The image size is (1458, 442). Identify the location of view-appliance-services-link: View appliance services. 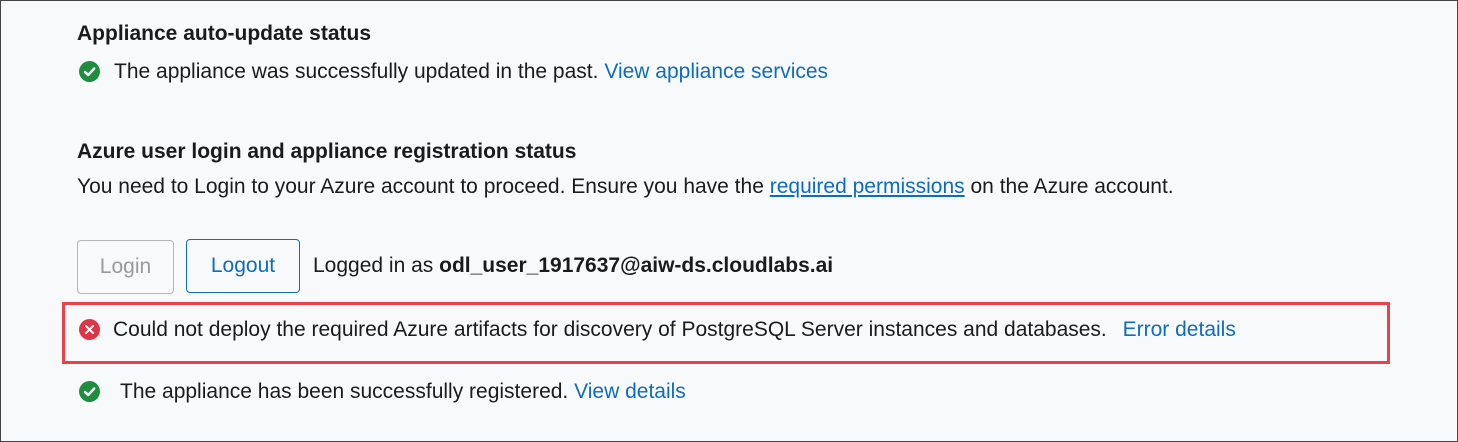
(716, 71).